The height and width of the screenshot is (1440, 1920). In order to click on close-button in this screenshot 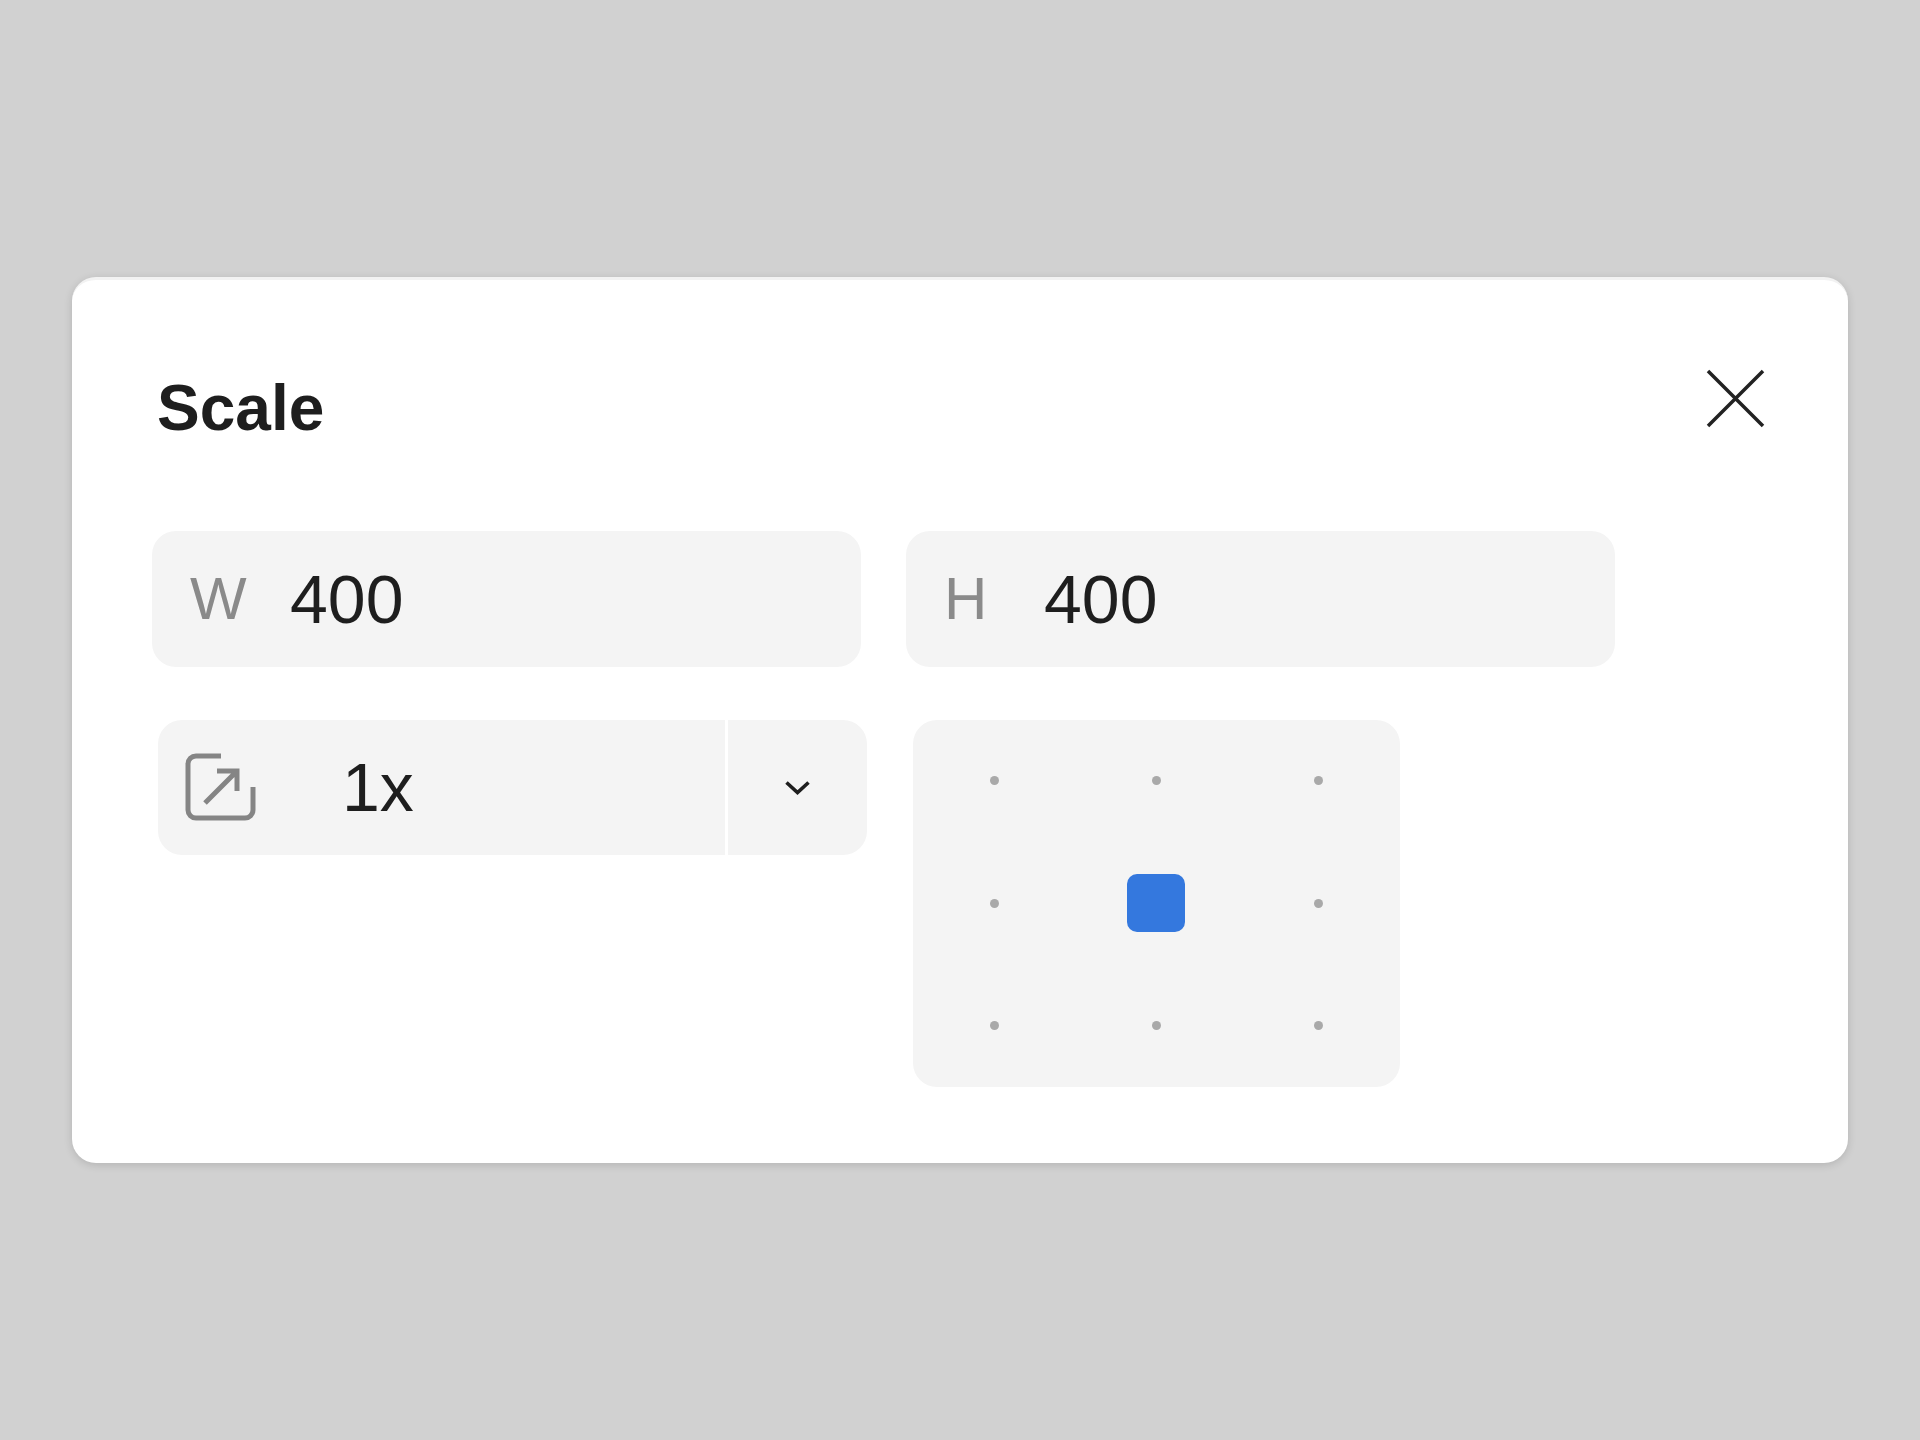, I will do `click(1735, 398)`.